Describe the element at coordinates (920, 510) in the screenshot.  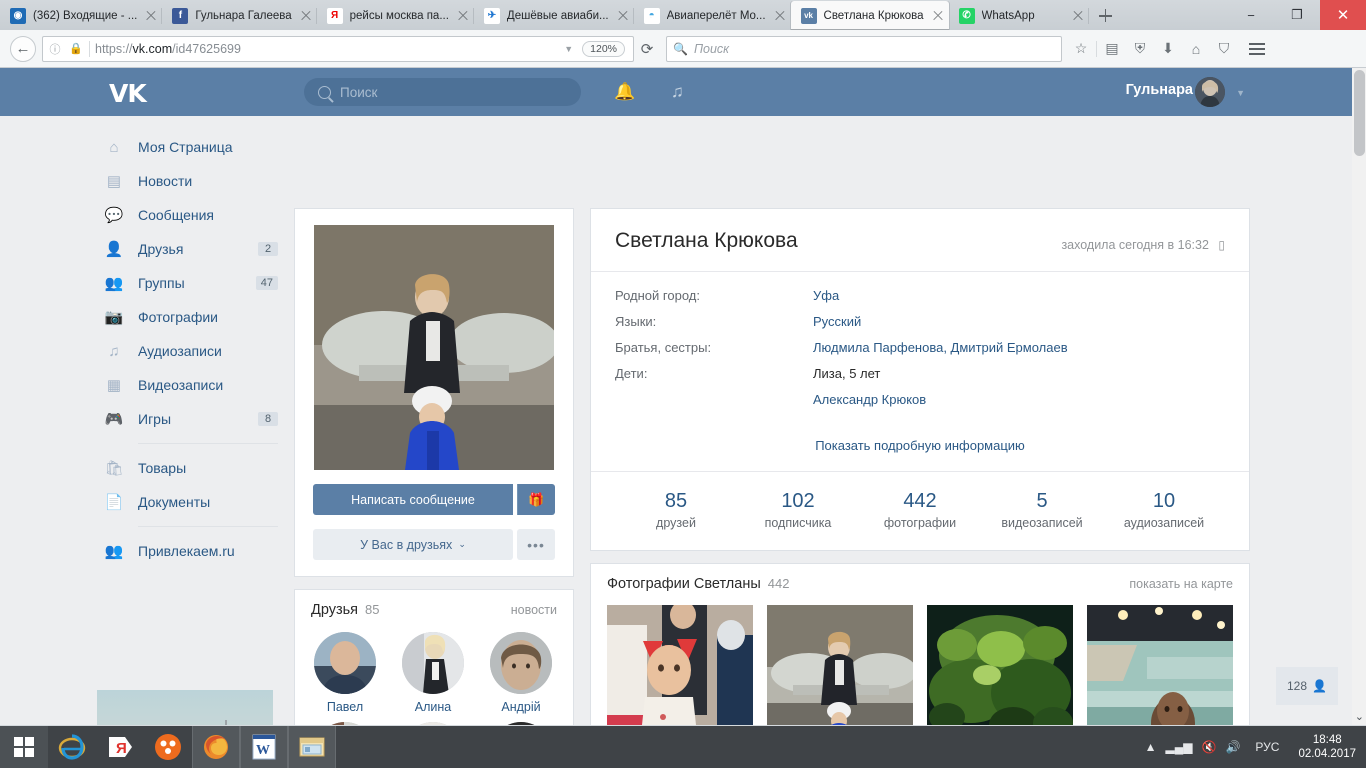
I see `counter-photos: 442 фотографии` at that location.